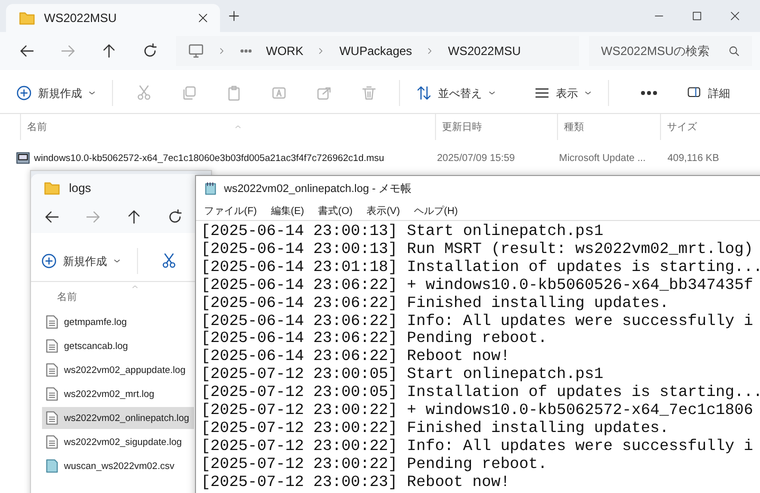 The image size is (760, 493). What do you see at coordinates (435, 303) in the screenshot?
I see `log-line: [2025-06-14 23:06:22] Finished installing updates.` at bounding box center [435, 303].